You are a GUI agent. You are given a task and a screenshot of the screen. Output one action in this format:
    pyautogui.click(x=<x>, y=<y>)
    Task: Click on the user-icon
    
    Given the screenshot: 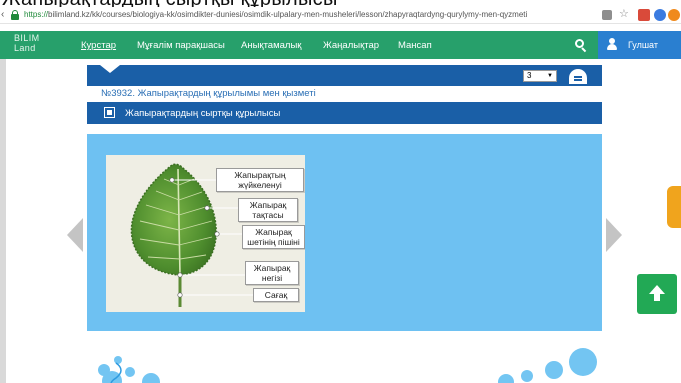 What is the action you would take?
    pyautogui.click(x=612, y=44)
    